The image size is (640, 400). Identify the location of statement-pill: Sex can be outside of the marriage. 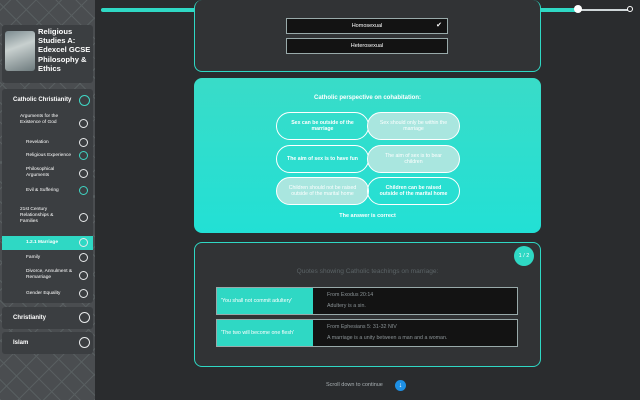
(322, 126).